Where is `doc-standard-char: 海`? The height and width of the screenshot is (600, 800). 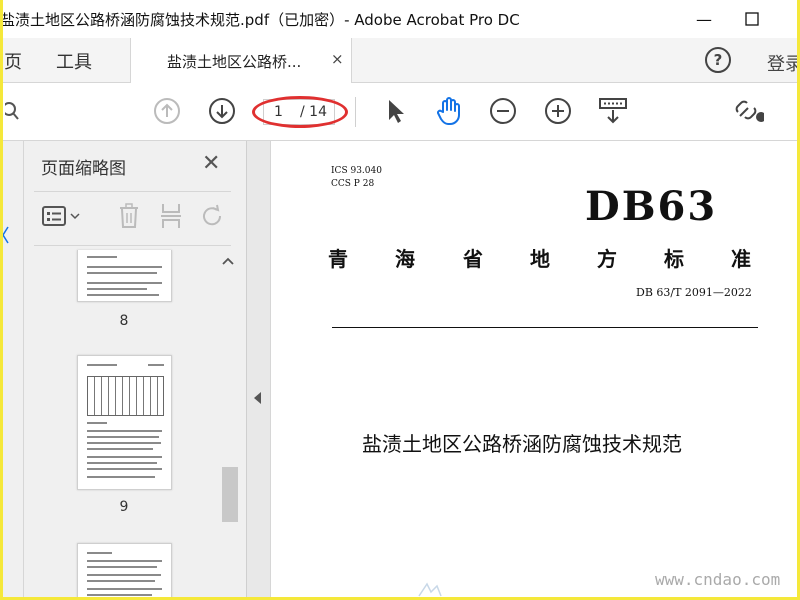 doc-standard-char: 海 is located at coordinates (405, 259).